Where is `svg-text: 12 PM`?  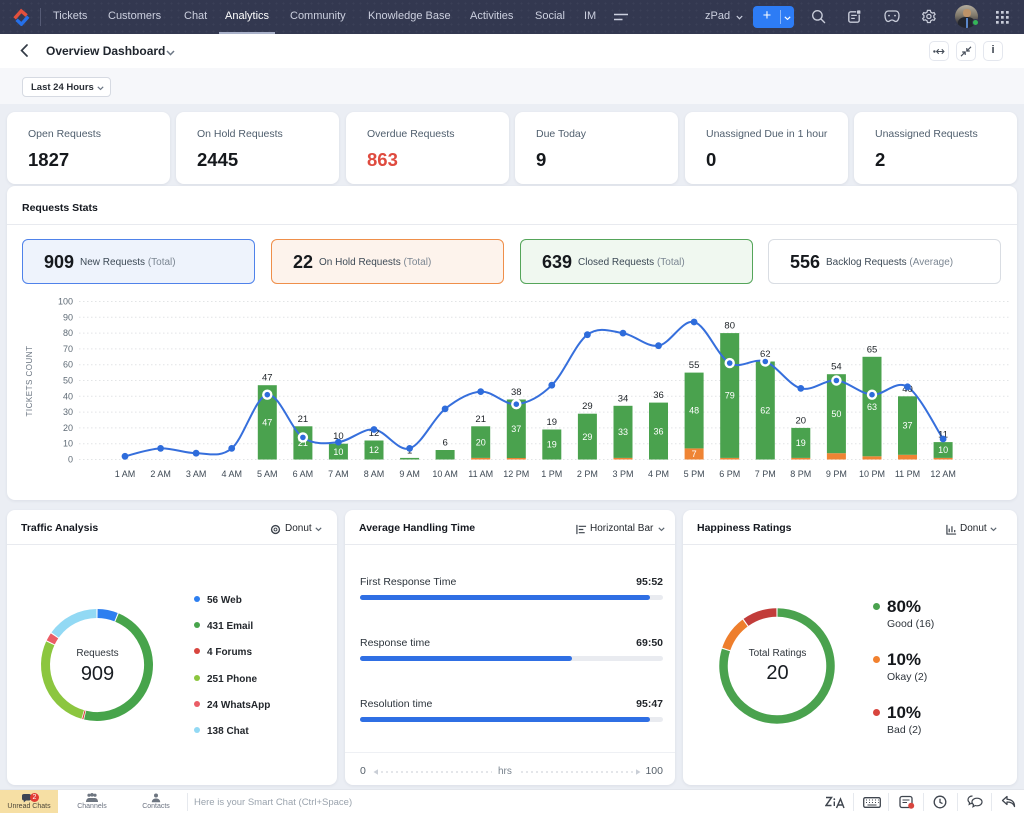 svg-text: 12 PM is located at coordinates (516, 474).